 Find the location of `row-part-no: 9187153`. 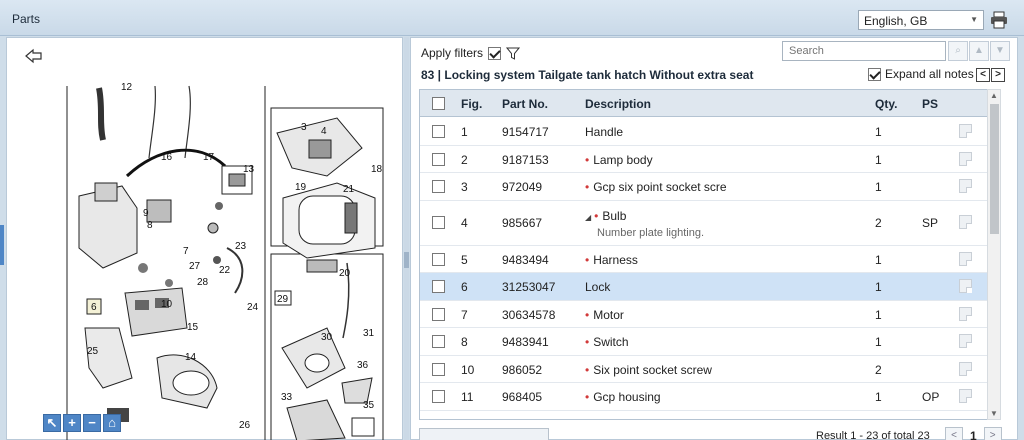

row-part-no: 9187153 is located at coordinates (525, 160).